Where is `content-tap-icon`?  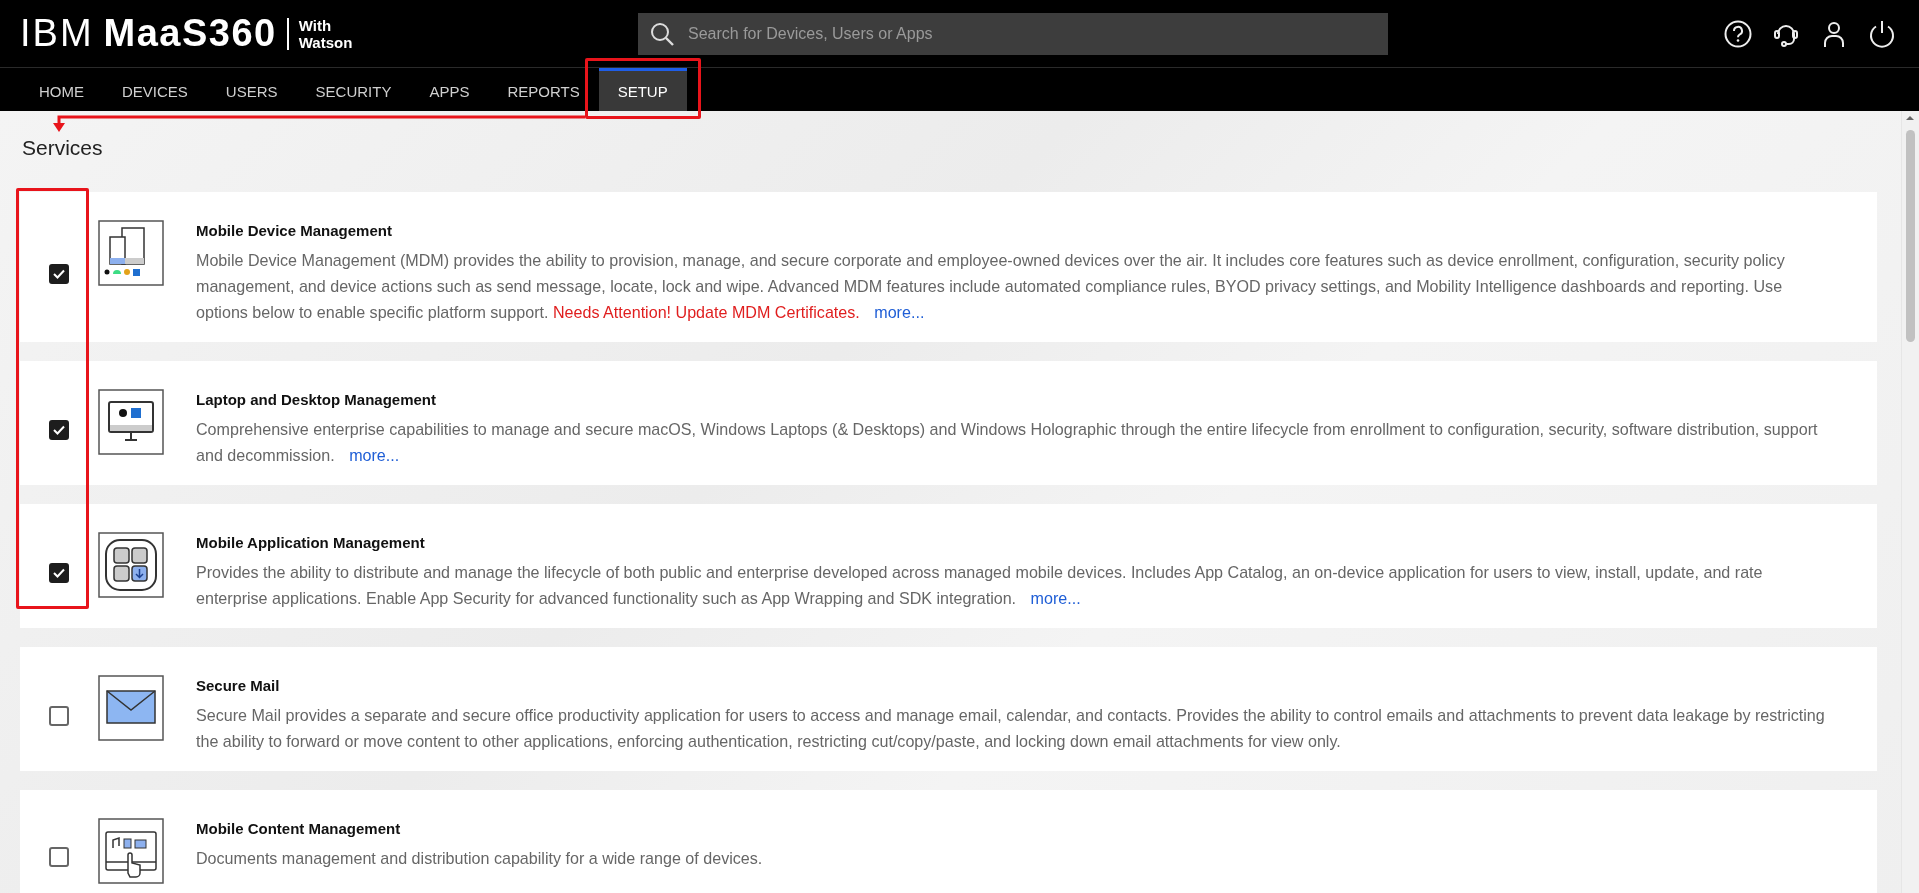 content-tap-icon is located at coordinates (131, 851).